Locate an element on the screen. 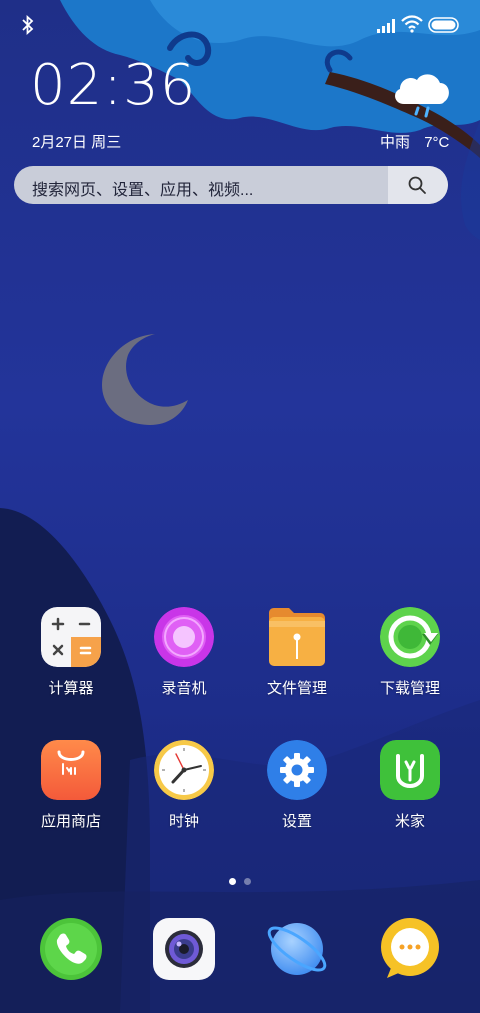  app-clock: 时钟 is located at coordinates (184, 795).